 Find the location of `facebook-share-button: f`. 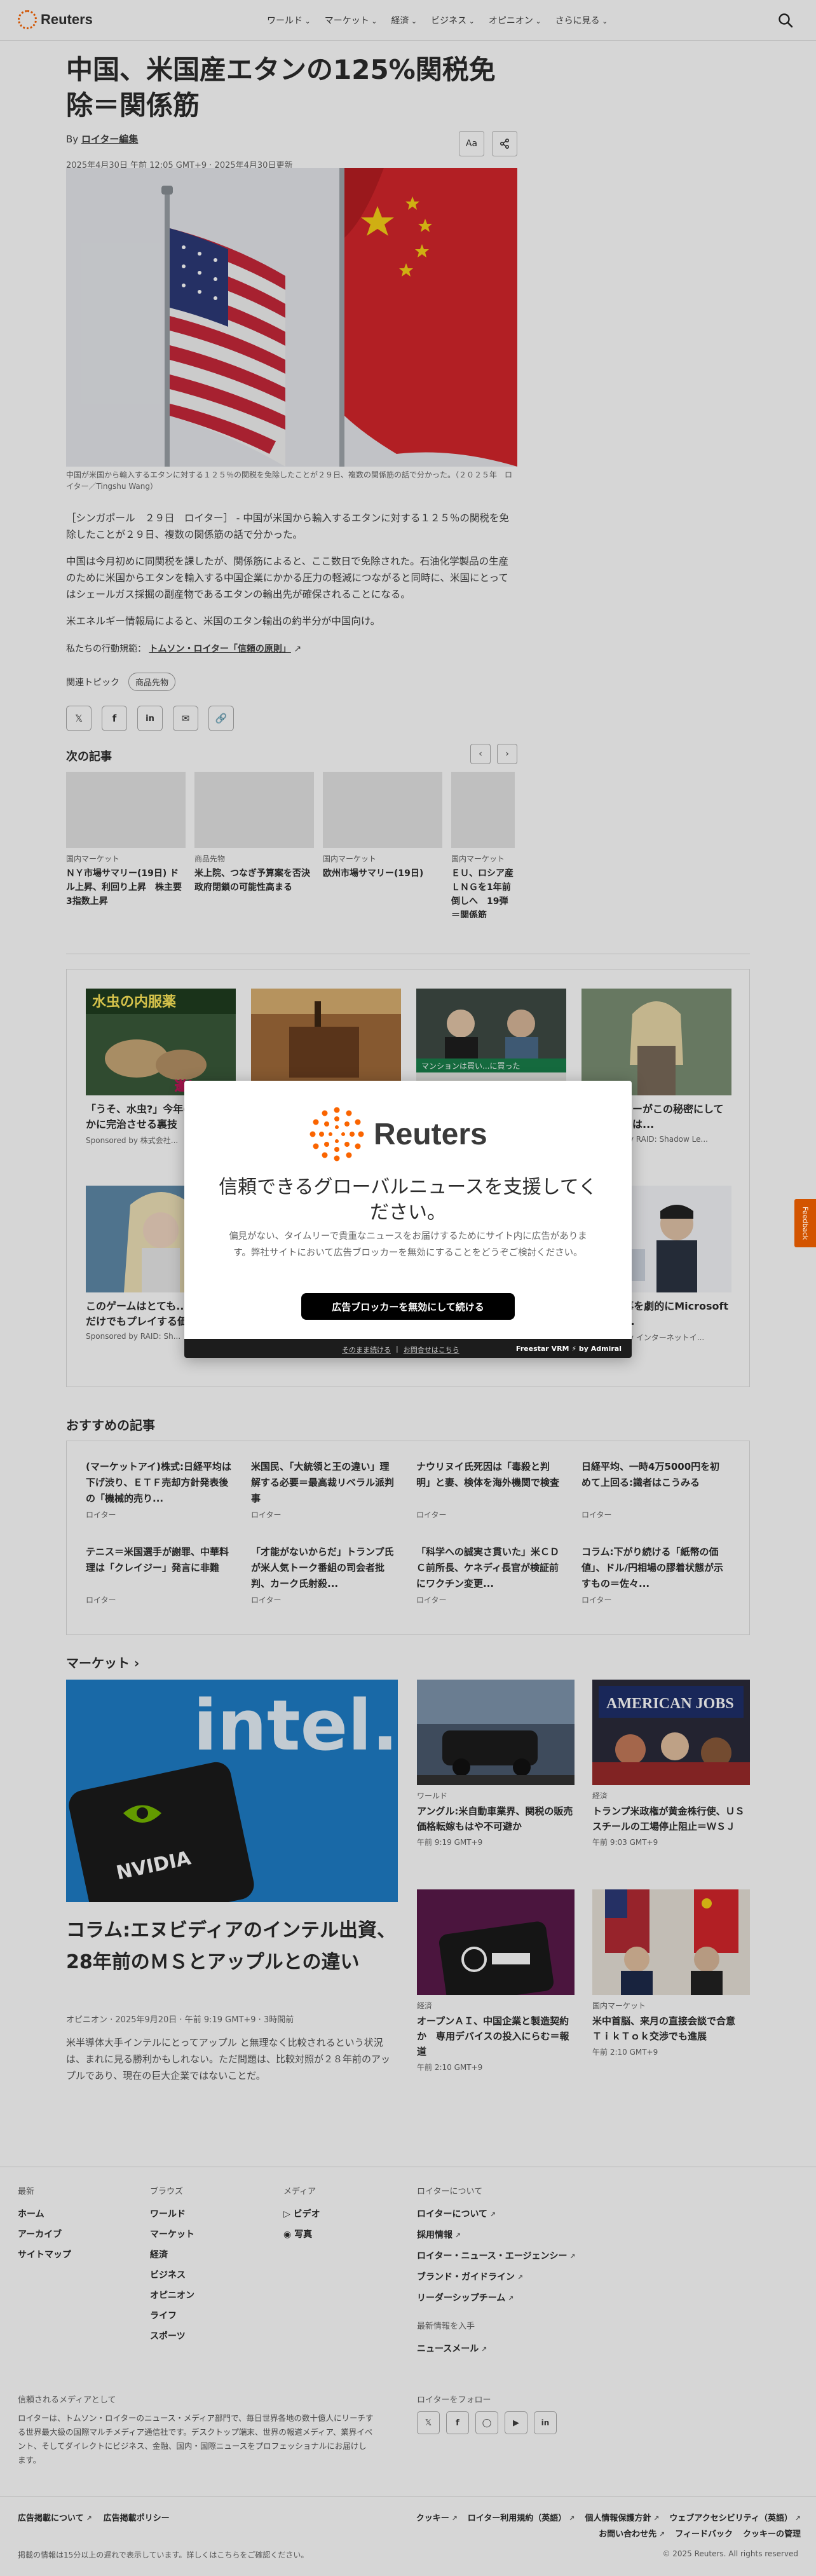

facebook-share-button: f is located at coordinates (114, 719).